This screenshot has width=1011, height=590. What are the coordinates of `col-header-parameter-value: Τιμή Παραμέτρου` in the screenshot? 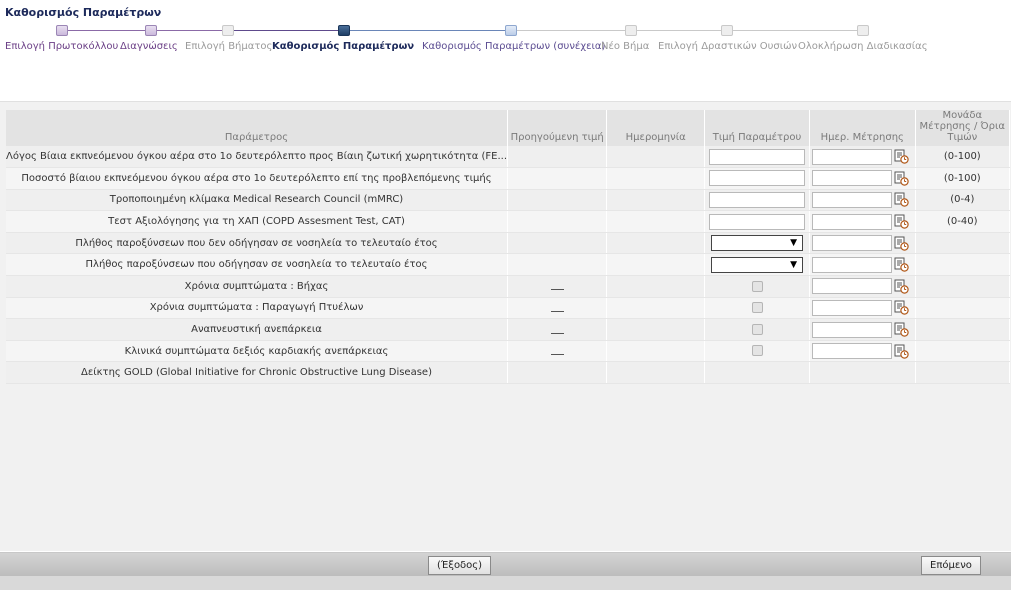 It's located at (757, 128).